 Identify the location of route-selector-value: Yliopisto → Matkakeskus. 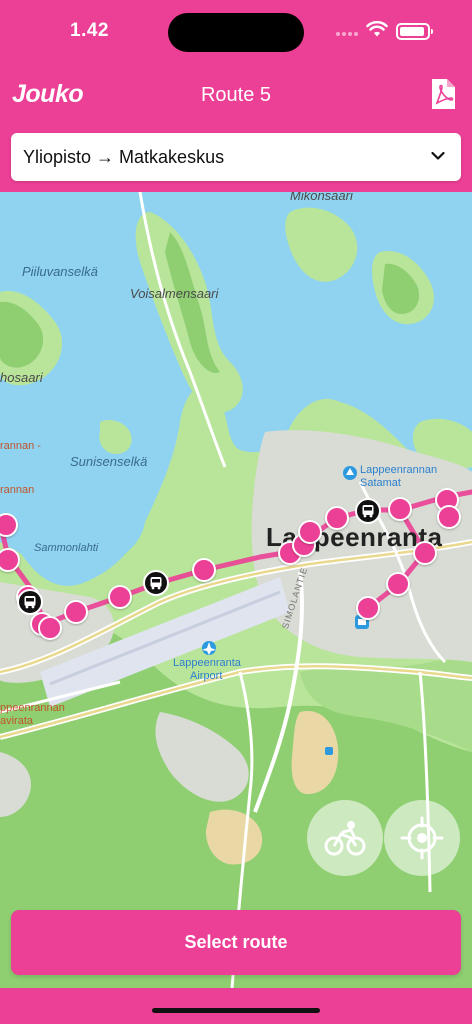
(124, 157).